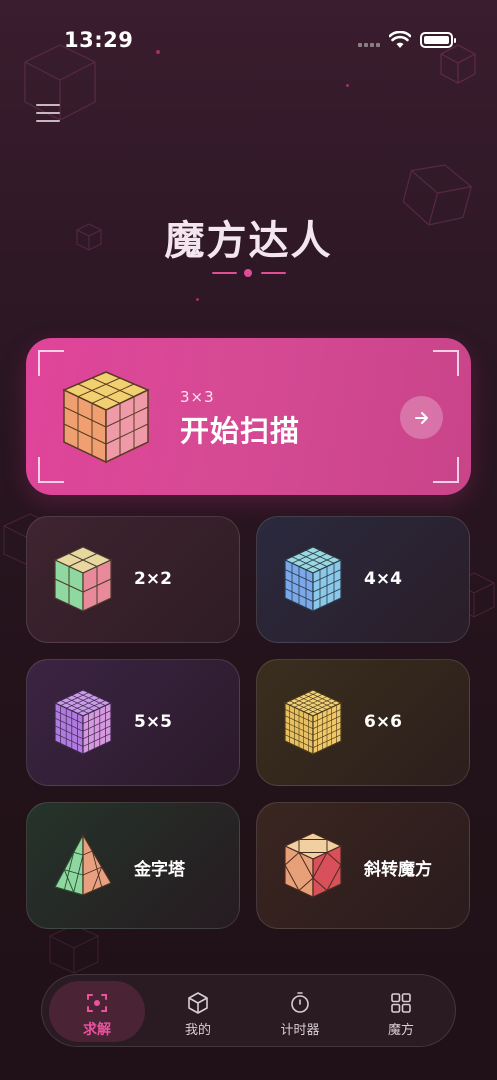 This screenshot has height=1080, width=497. I want to click on scan-cube-type: 3×3, so click(197, 397).